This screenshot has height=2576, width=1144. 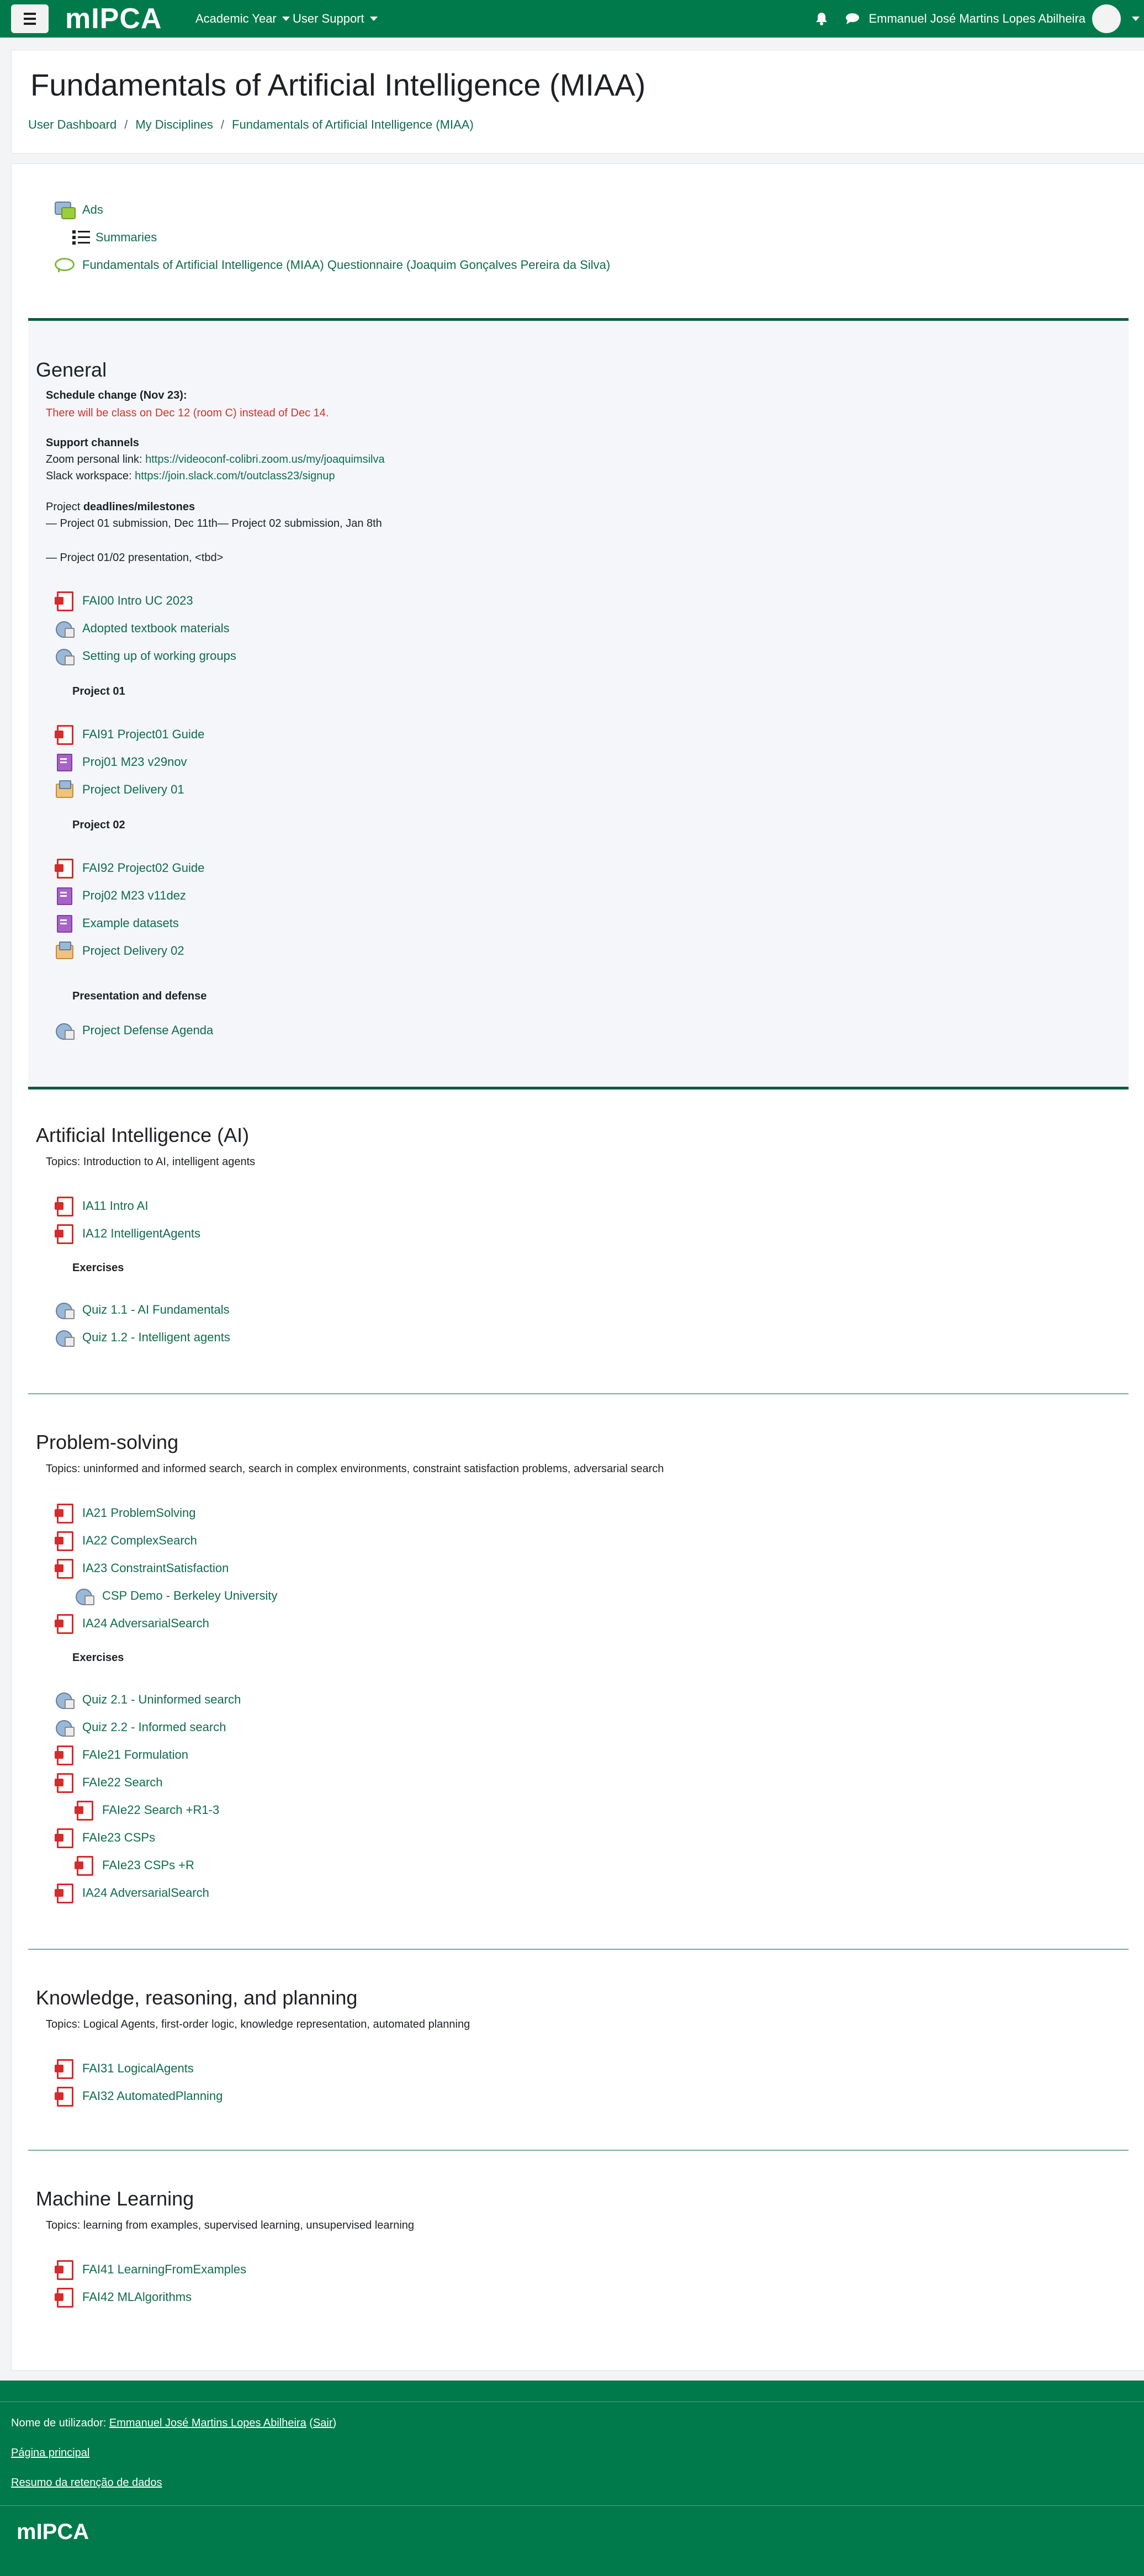 What do you see at coordinates (126, 237) in the screenshot?
I see `activity-label: Summaries` at bounding box center [126, 237].